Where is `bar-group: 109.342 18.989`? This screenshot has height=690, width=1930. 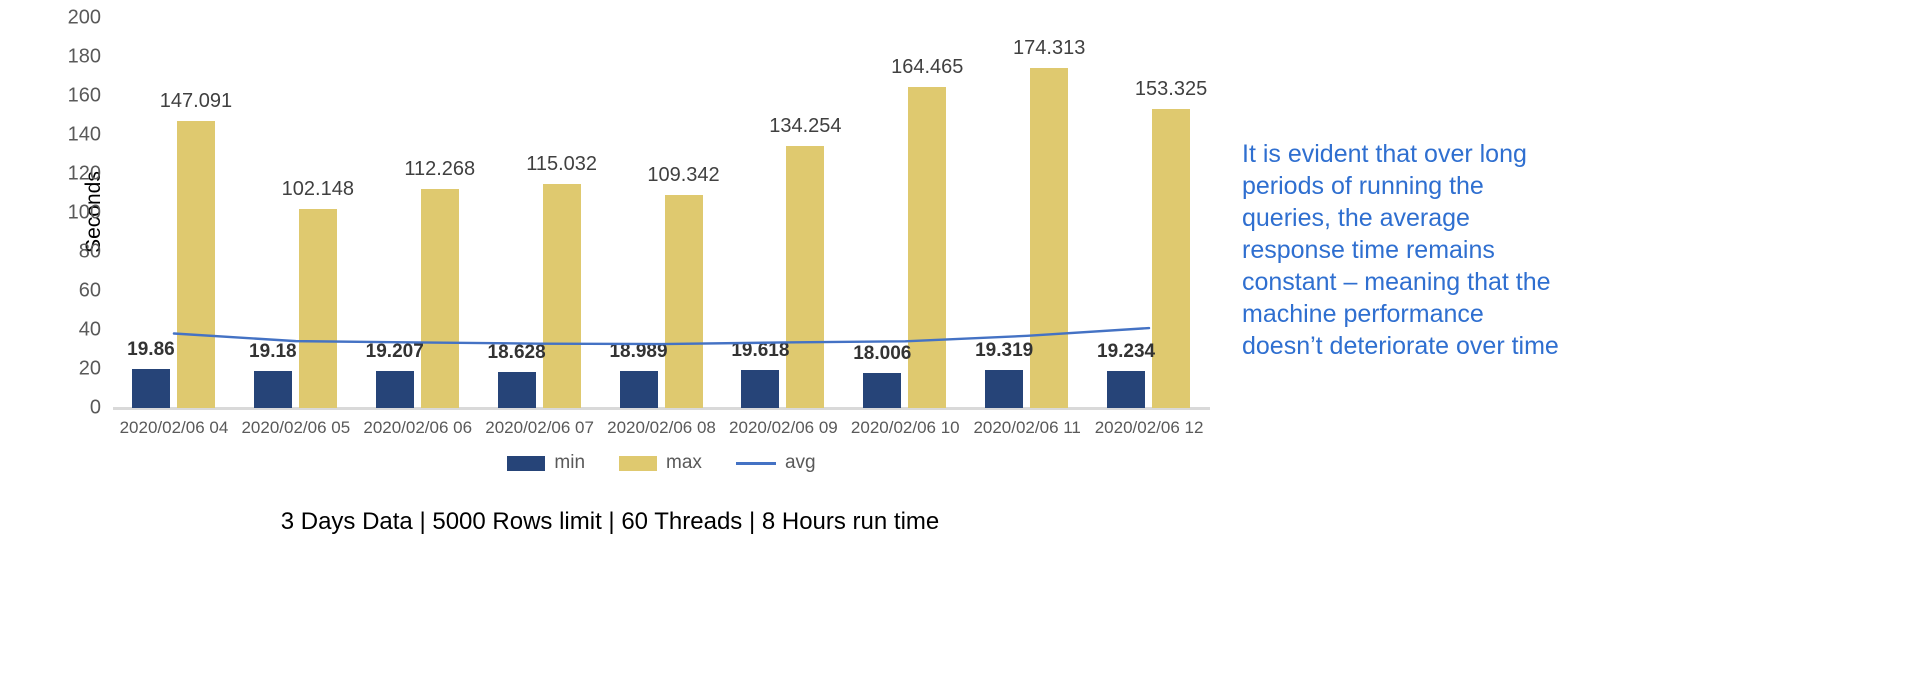 bar-group: 109.342 18.989 is located at coordinates (662, 213).